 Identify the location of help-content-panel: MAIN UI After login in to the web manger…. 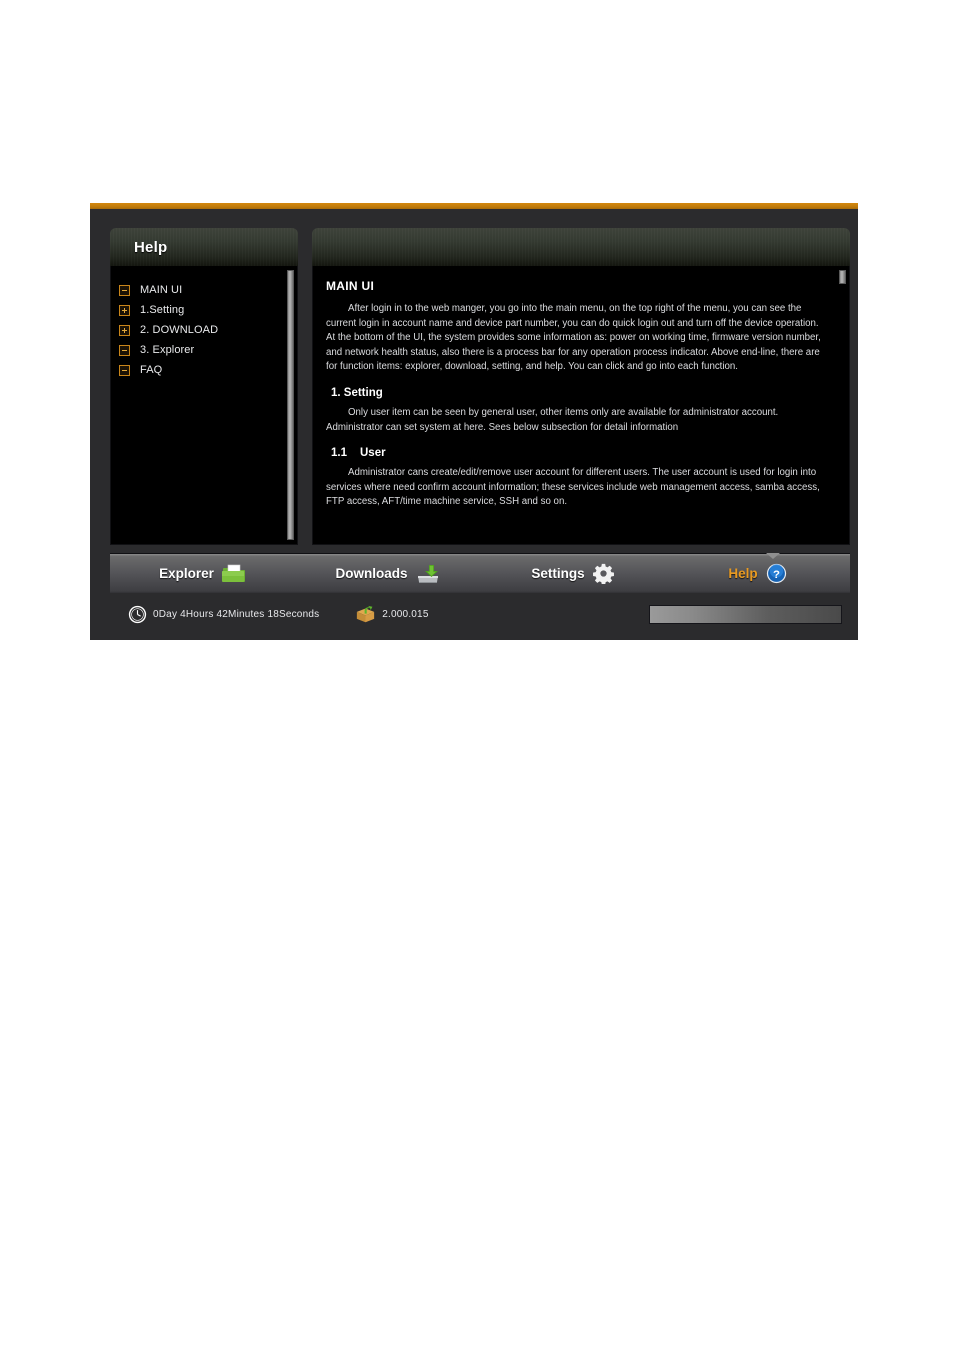
(581, 386).